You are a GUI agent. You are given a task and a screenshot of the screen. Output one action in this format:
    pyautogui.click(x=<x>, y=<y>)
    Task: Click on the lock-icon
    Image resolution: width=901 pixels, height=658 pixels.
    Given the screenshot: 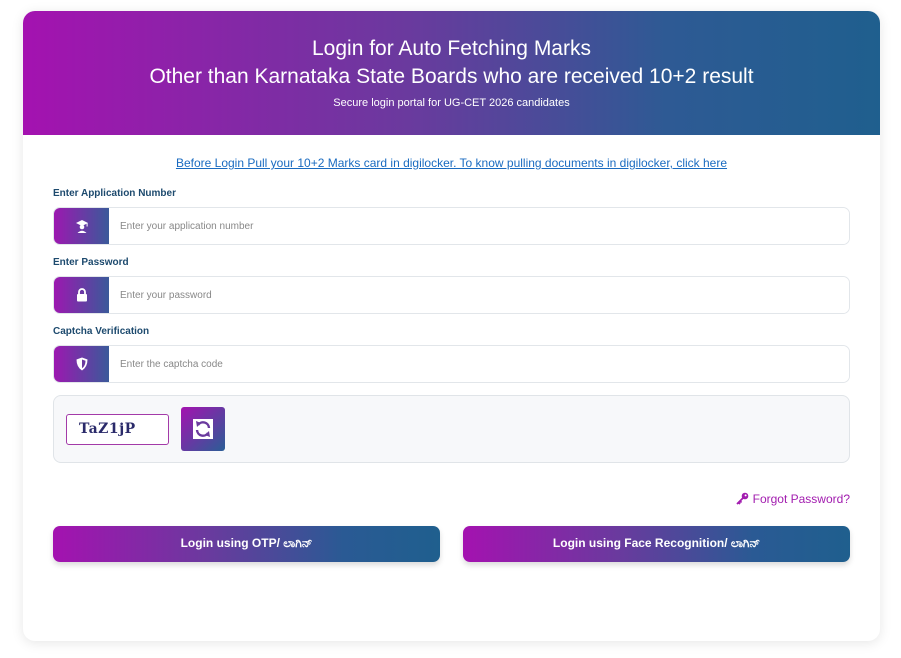 What is the action you would take?
    pyautogui.click(x=81, y=295)
    